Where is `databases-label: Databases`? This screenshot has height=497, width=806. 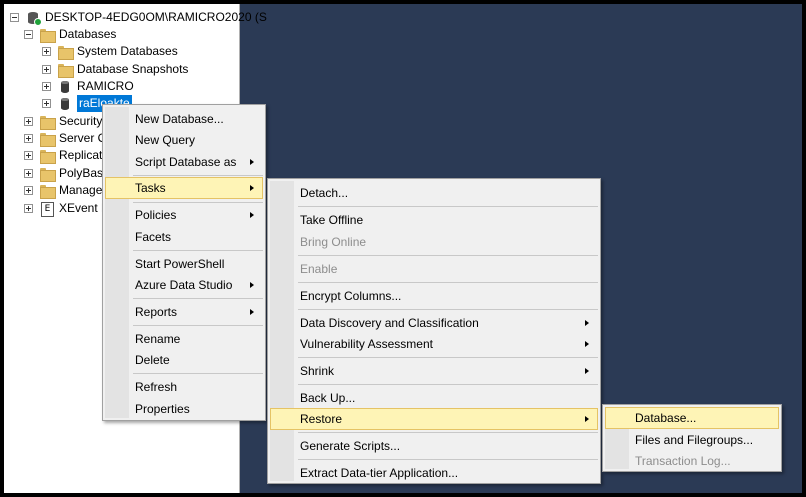 databases-label: Databases is located at coordinates (88, 34).